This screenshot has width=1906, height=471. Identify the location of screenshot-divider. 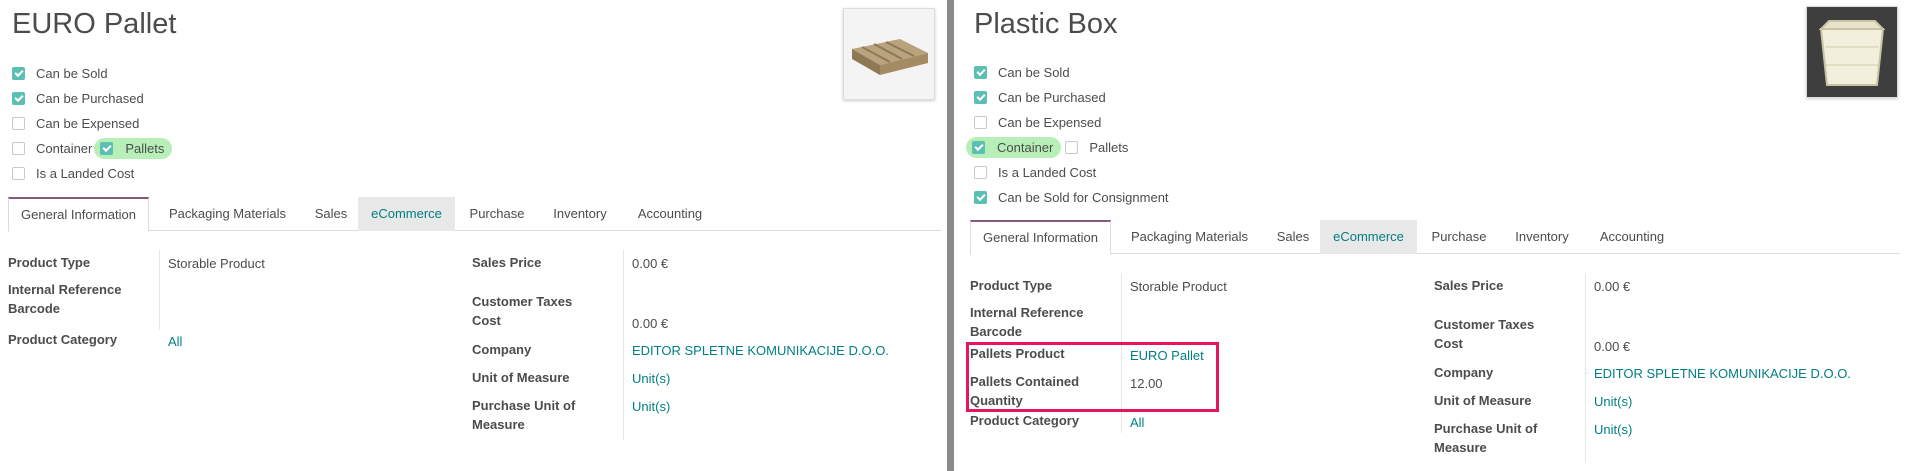
(950, 235).